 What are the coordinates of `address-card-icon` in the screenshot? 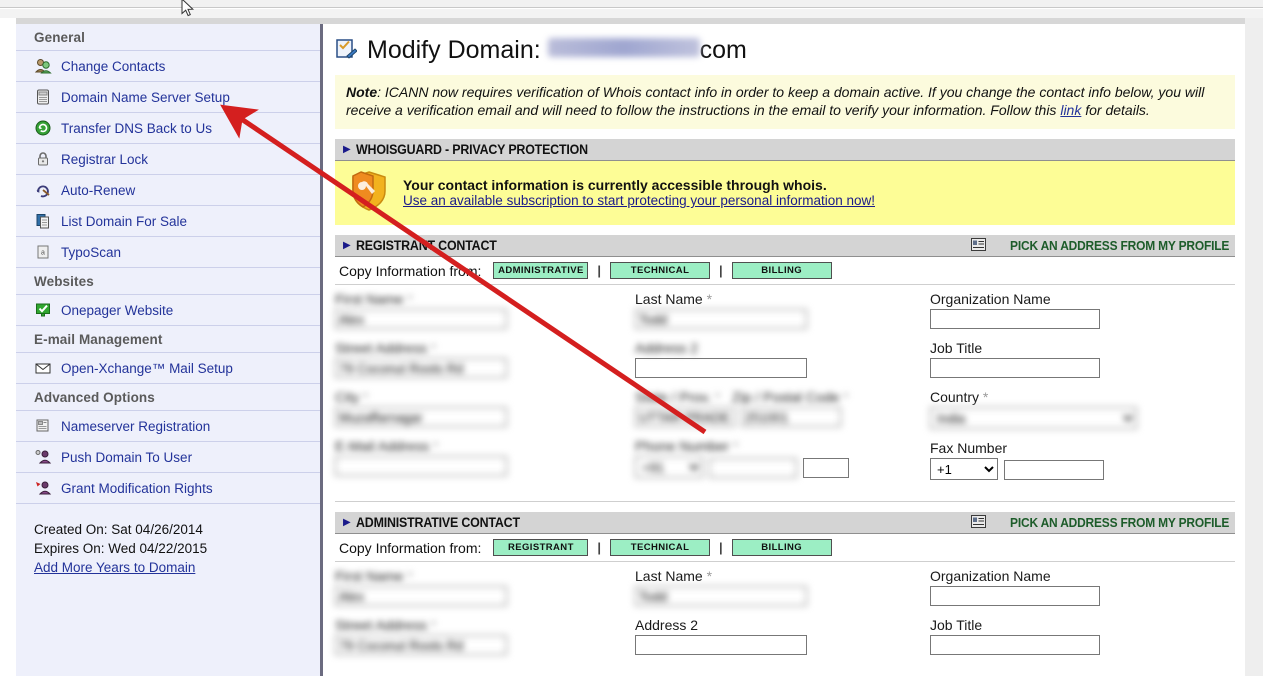 It's located at (978, 522).